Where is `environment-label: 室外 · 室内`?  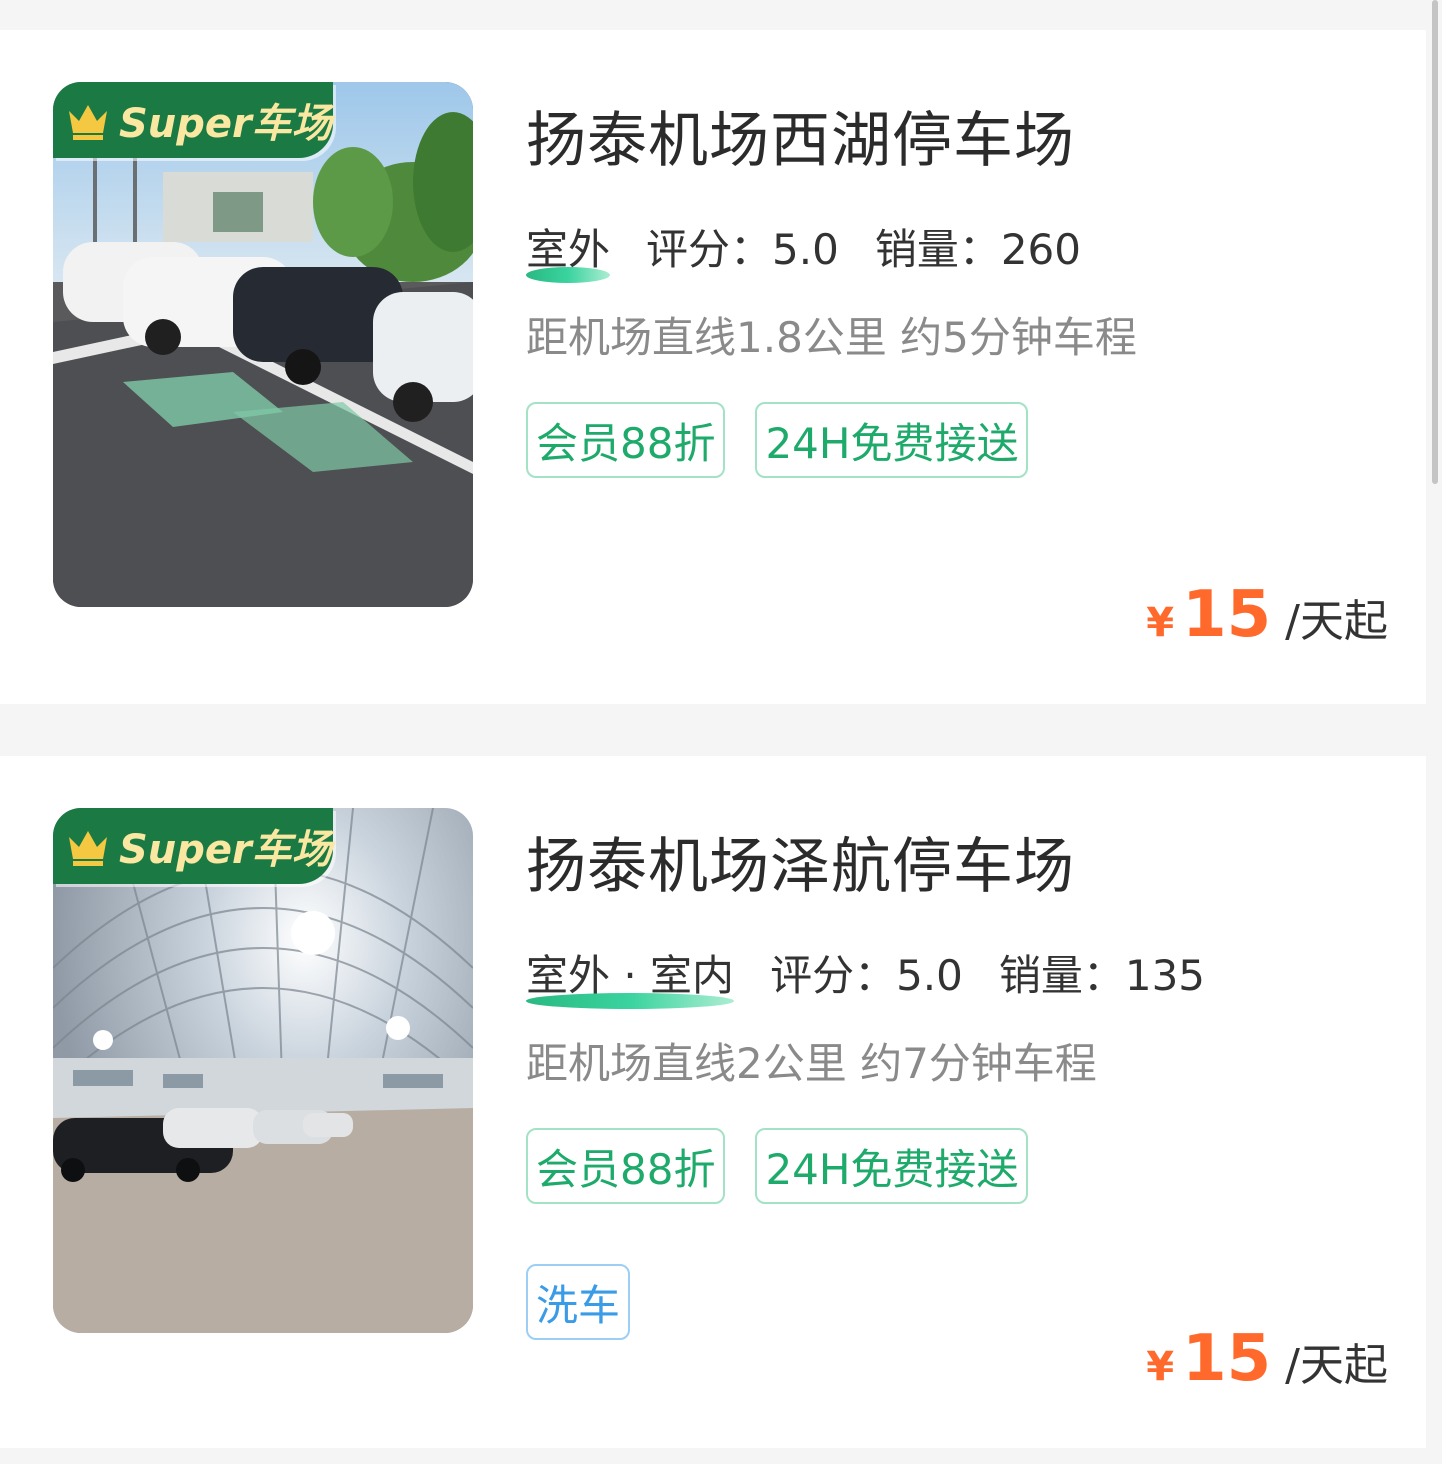 environment-label: 室外 · 室内 is located at coordinates (630, 975).